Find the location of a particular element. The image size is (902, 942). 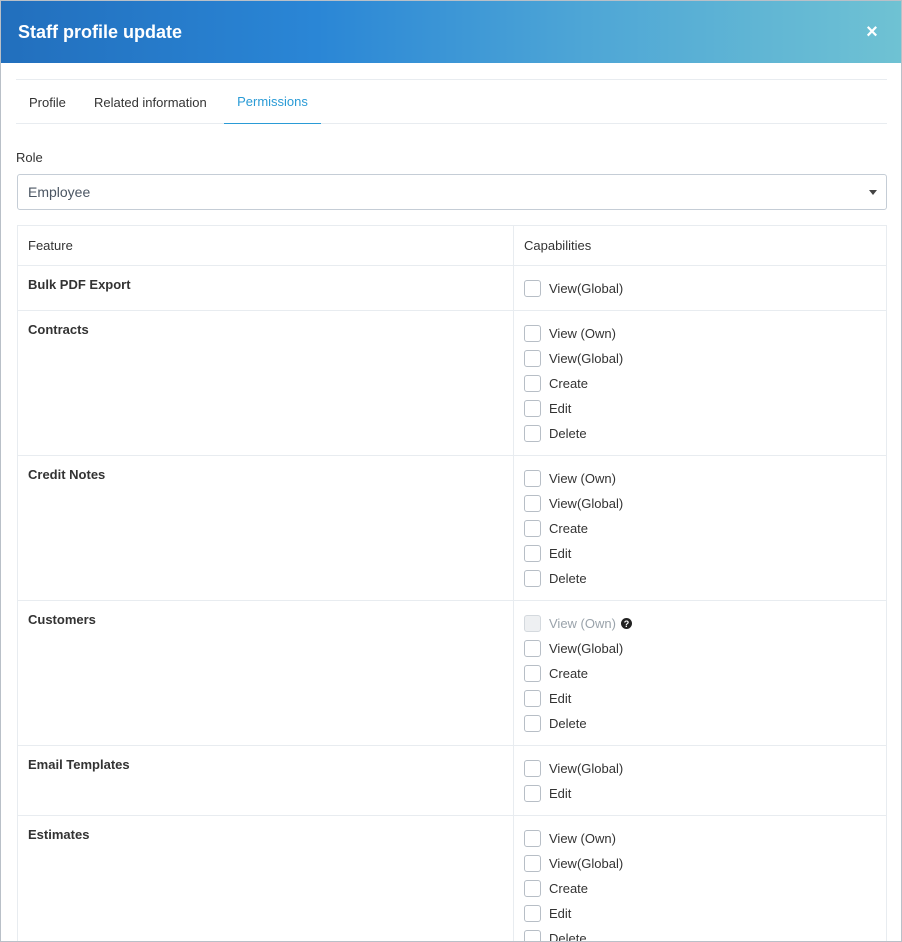

caret-down-icon is located at coordinates (873, 192).